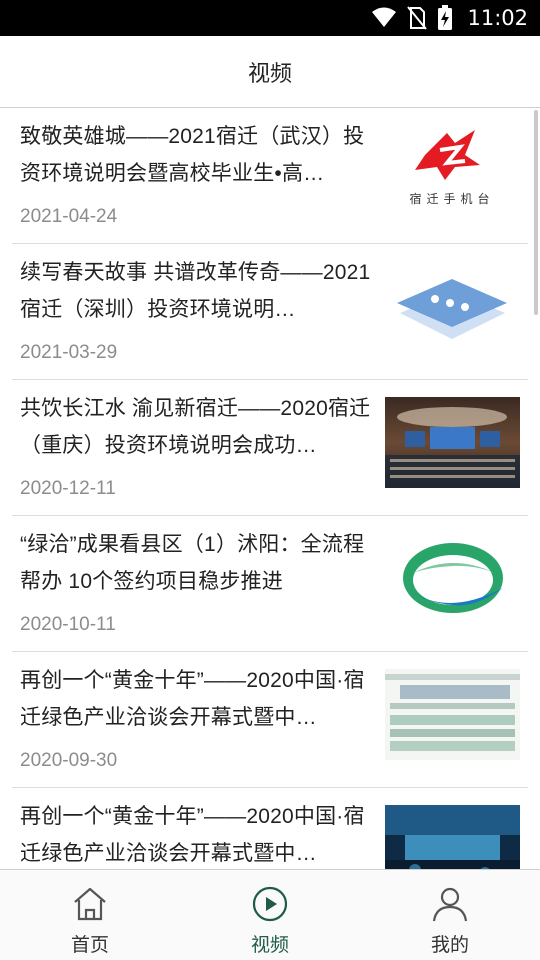  I want to click on news-date: 2020-10-11, so click(68, 624).